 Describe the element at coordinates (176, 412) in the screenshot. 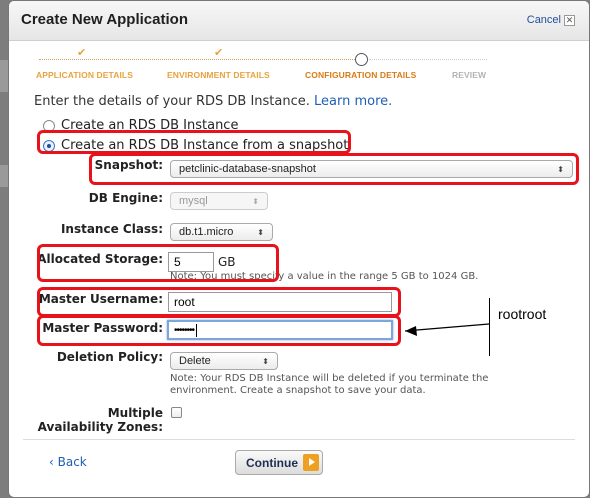

I see `multi-az-checkbox` at that location.